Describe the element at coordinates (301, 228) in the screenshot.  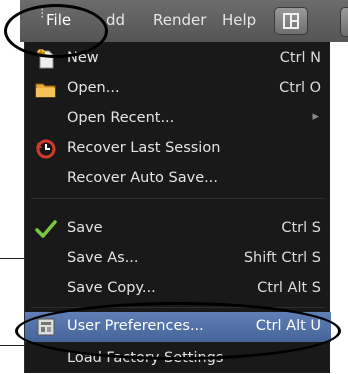
I see `menu-item-shortcut: Ctrl S` at that location.